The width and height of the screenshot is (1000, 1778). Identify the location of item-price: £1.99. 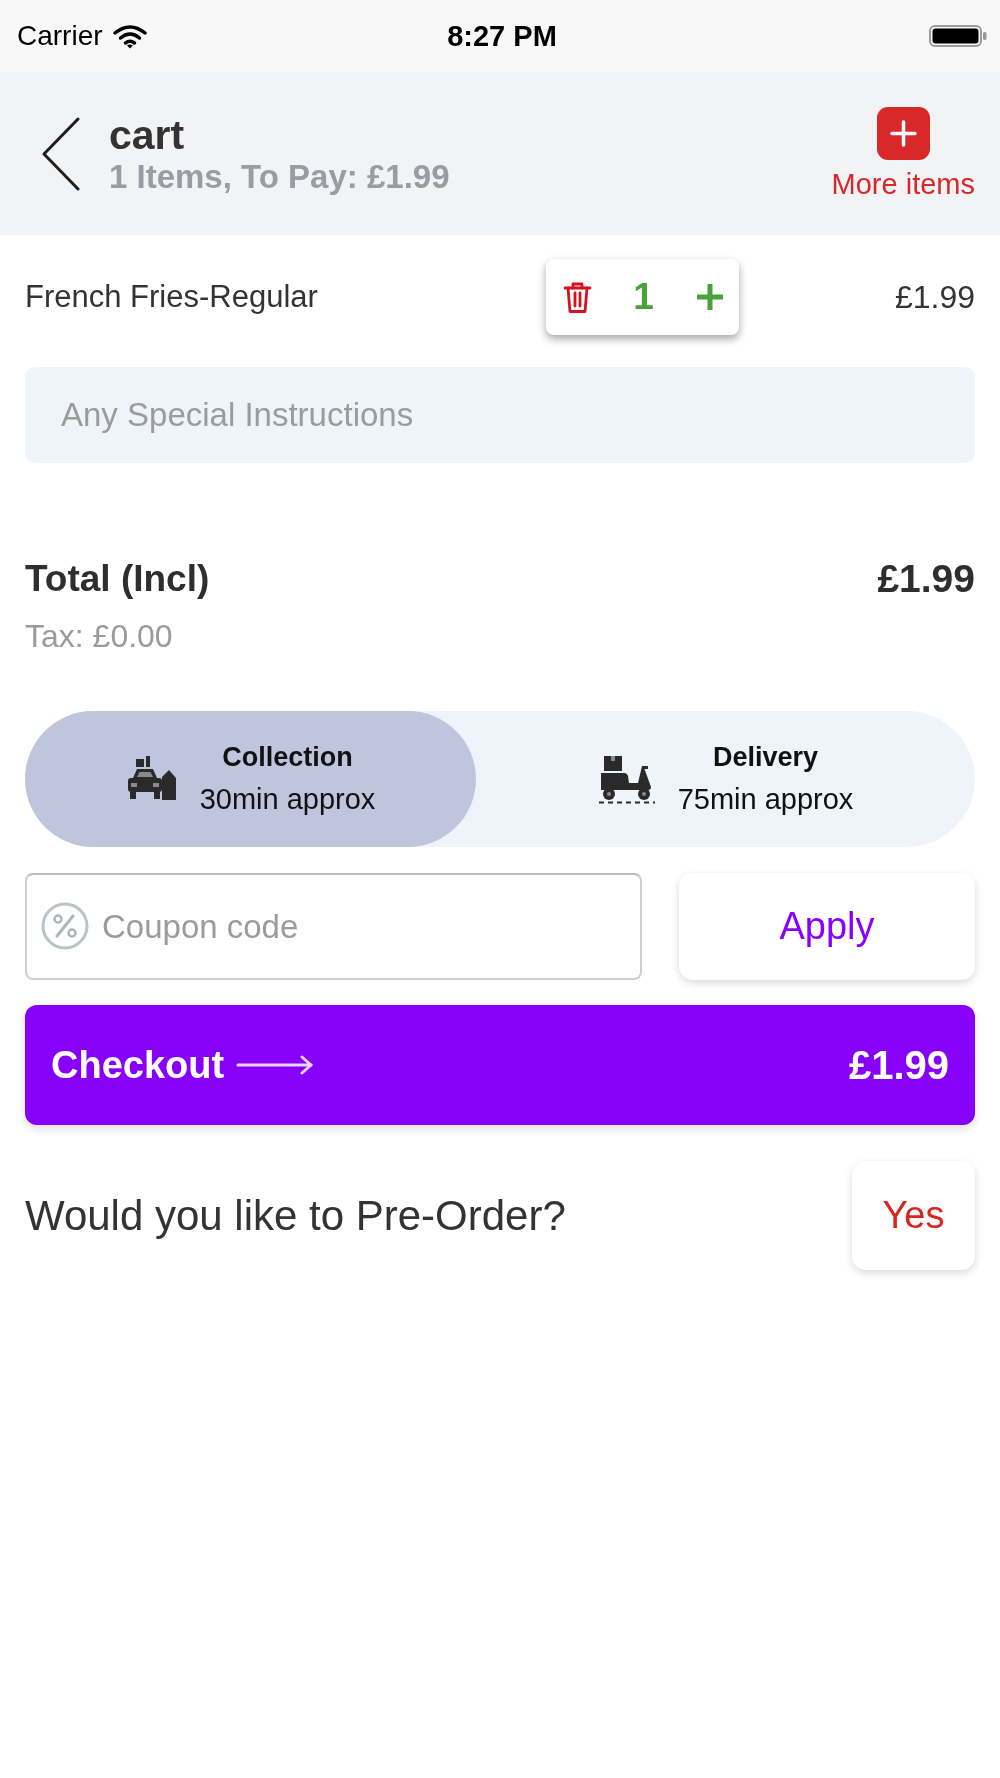
(934, 297).